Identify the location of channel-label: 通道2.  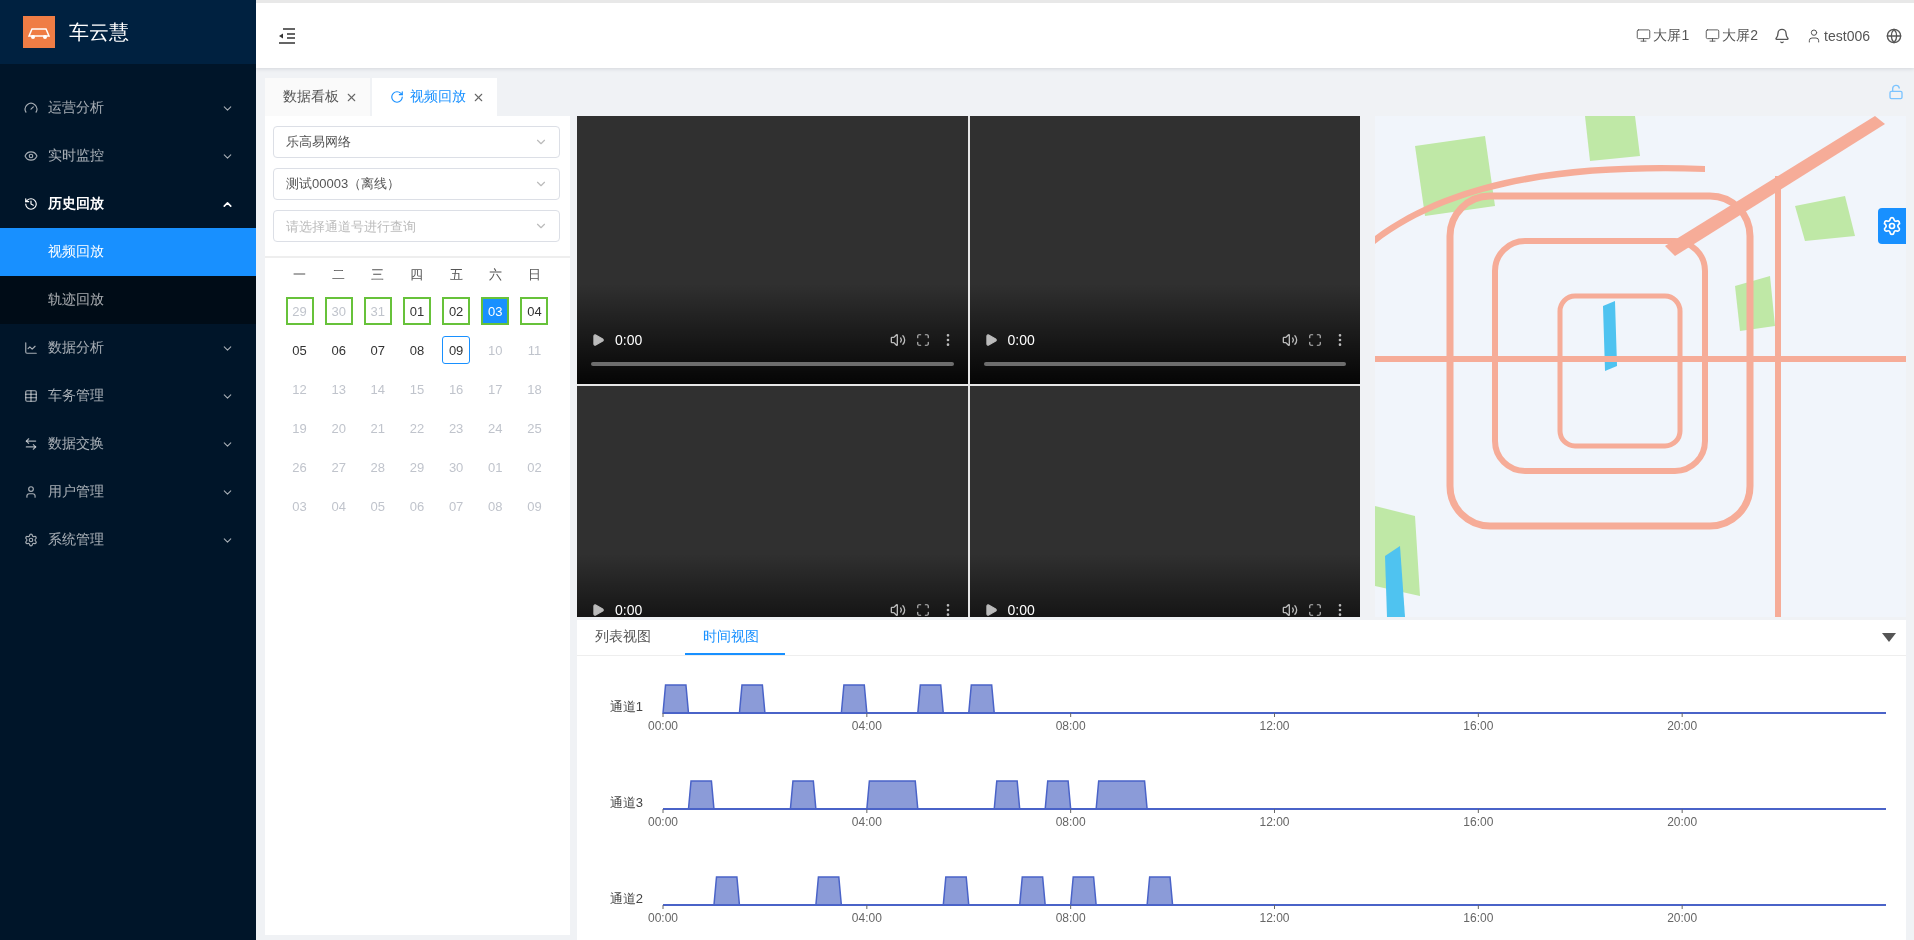
(626, 898).